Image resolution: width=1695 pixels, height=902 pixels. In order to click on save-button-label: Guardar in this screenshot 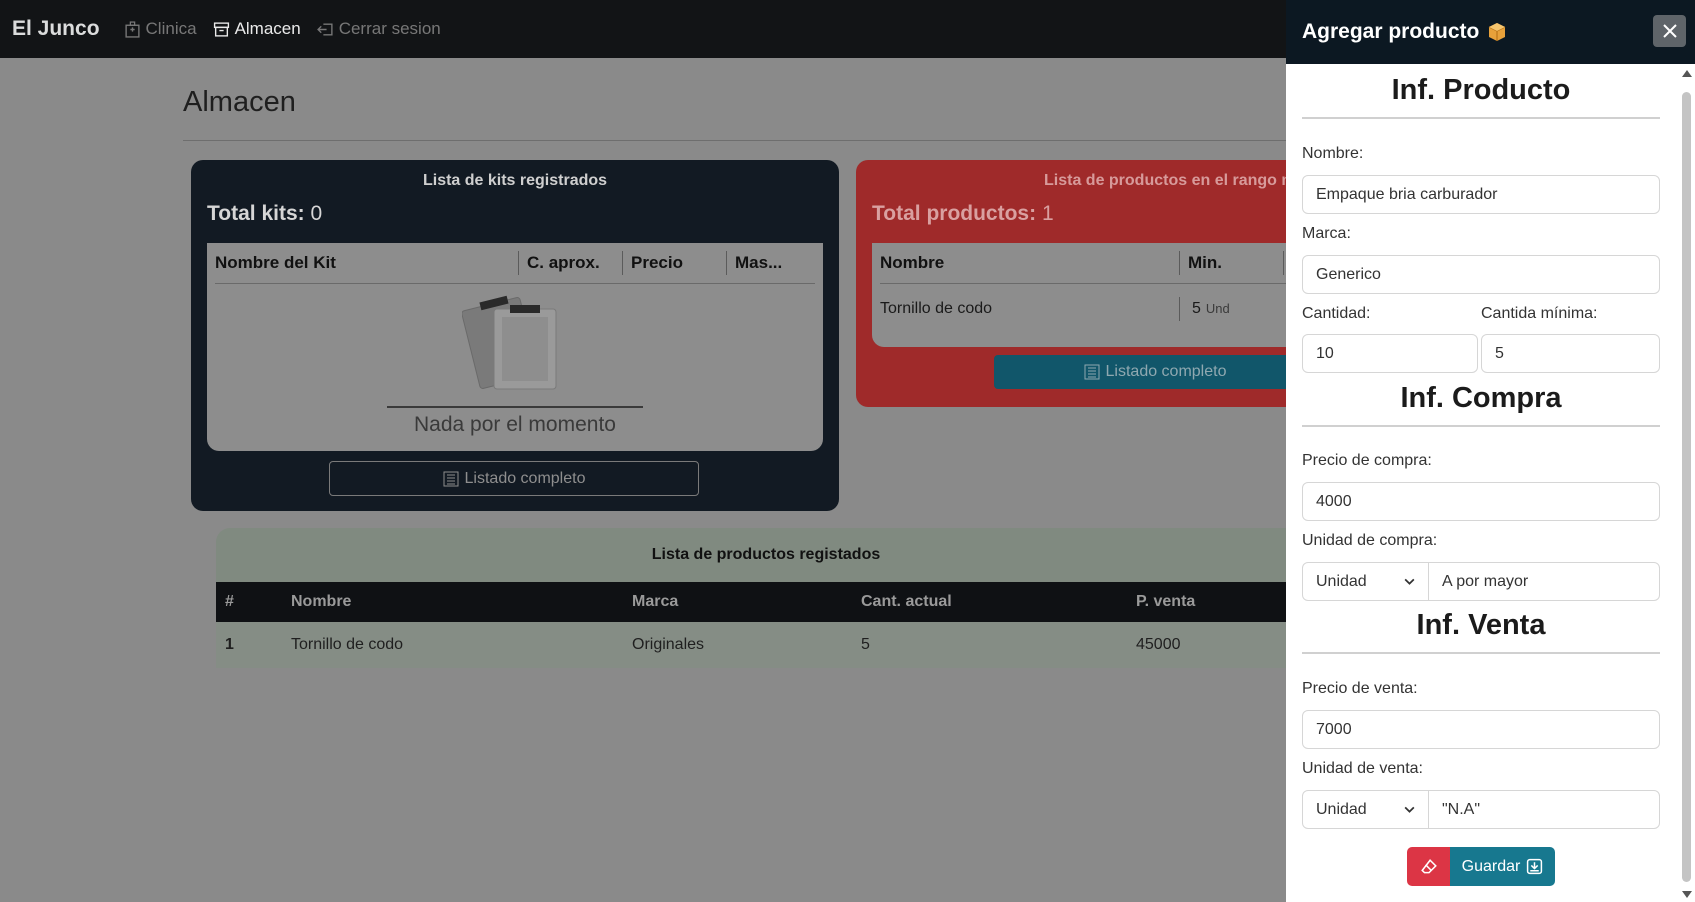, I will do `click(1491, 866)`.